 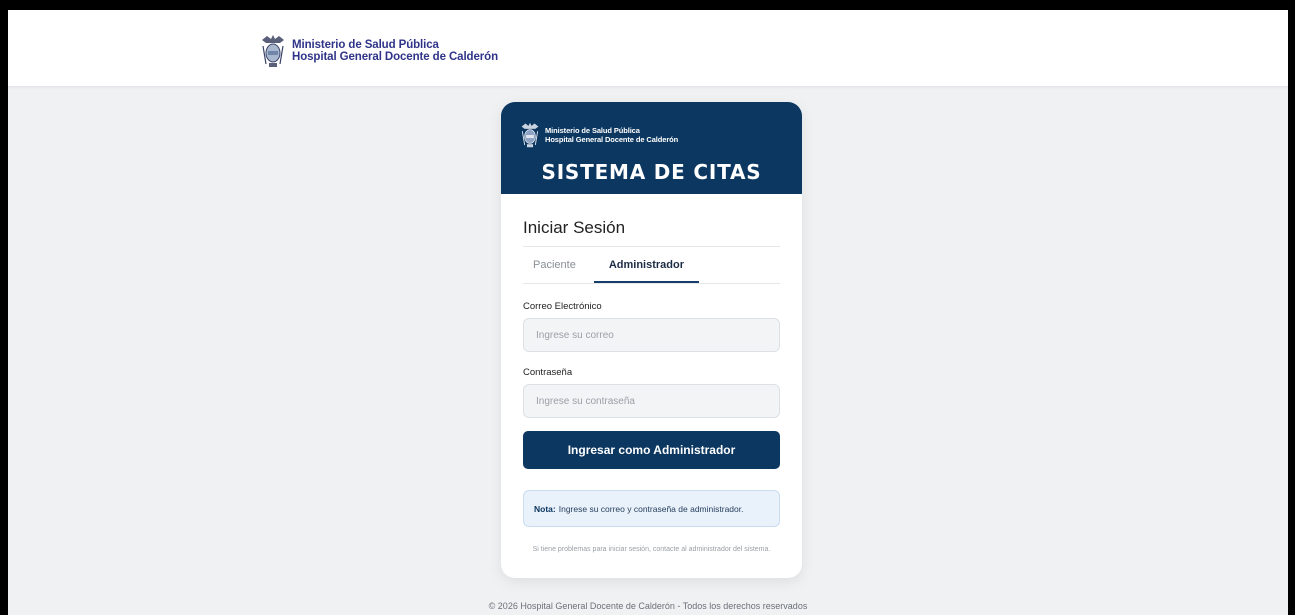 What do you see at coordinates (651, 335) in the screenshot?
I see `email-field` at bounding box center [651, 335].